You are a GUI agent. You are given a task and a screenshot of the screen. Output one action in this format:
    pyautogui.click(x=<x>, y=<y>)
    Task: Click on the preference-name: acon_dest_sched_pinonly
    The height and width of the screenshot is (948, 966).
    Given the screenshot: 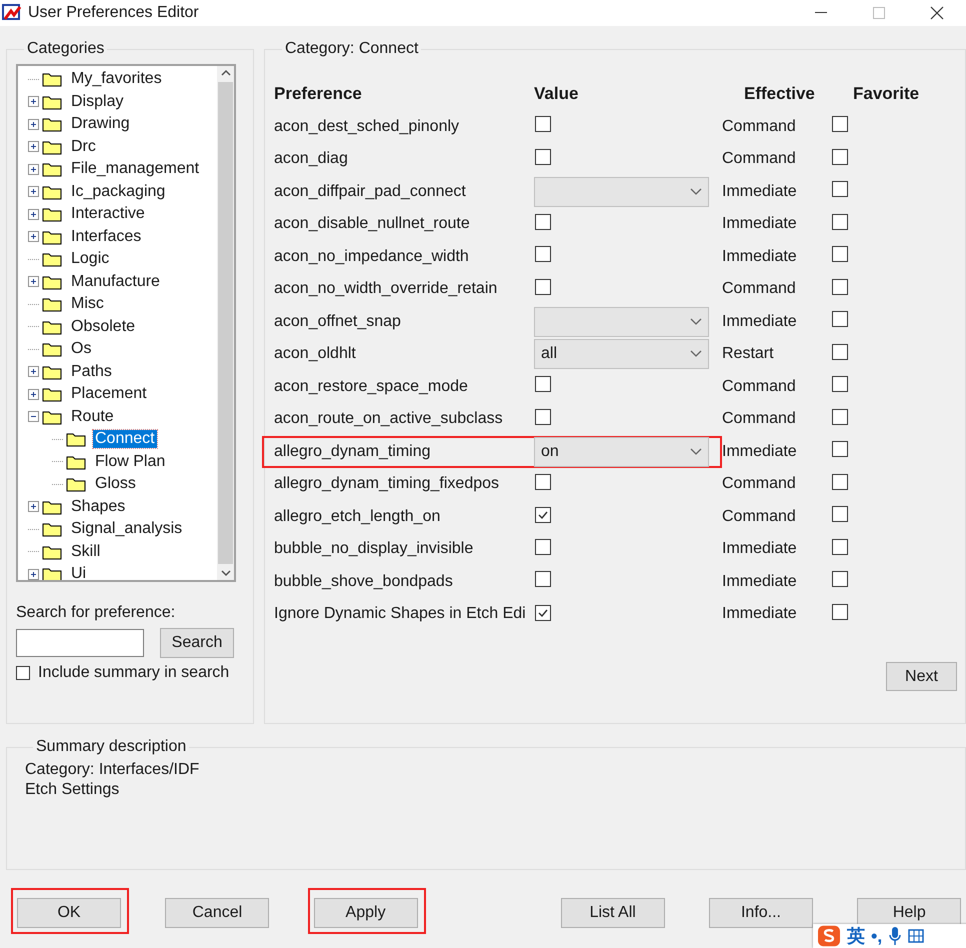 What is the action you would take?
    pyautogui.click(x=367, y=127)
    